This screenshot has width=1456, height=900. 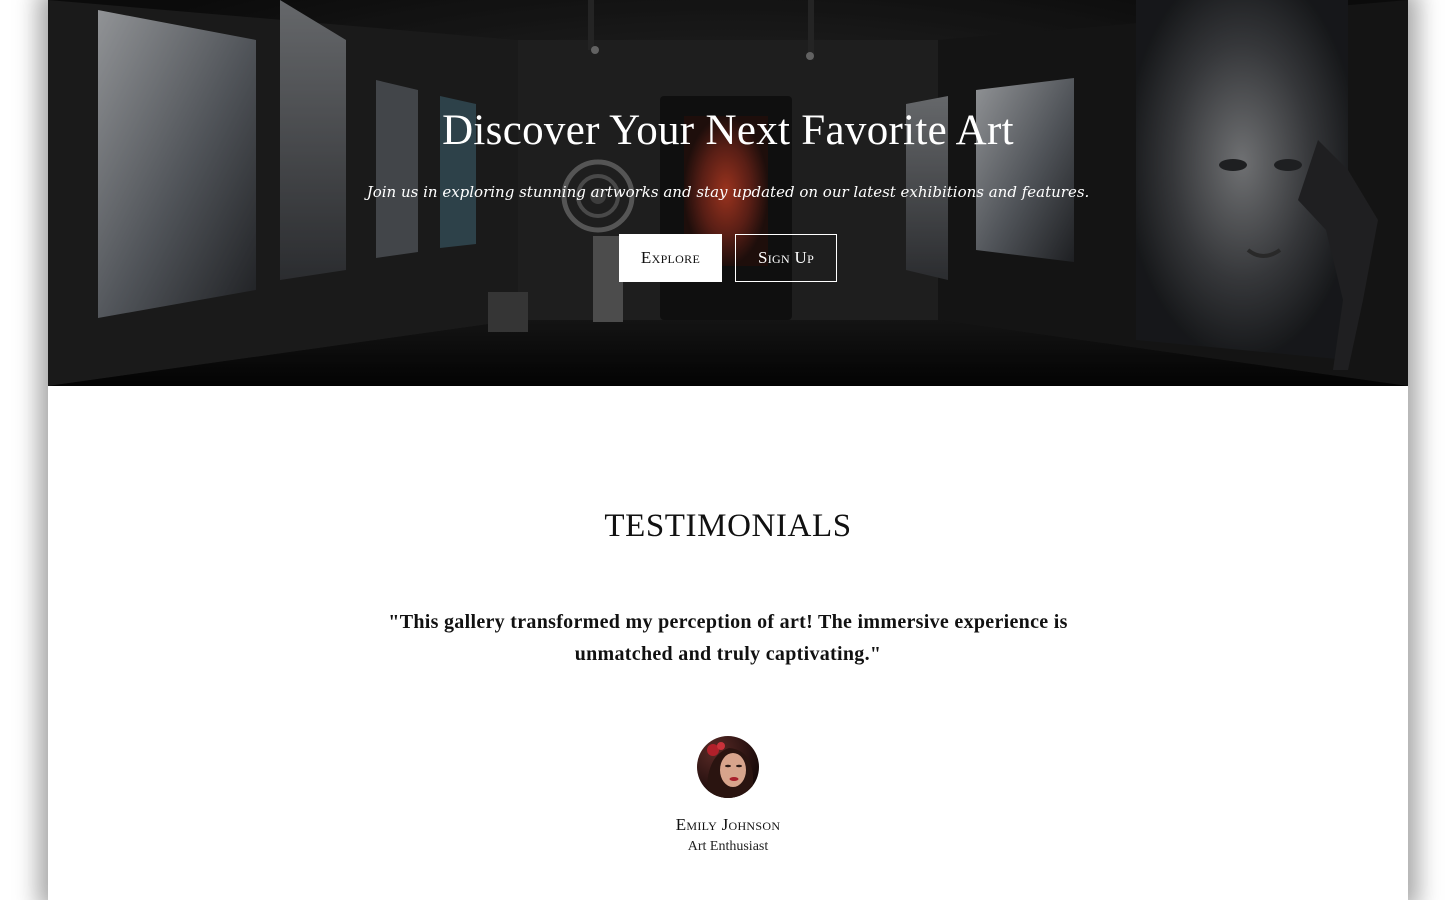 I want to click on testimonial-author-name: Emily Johnson, so click(x=728, y=824).